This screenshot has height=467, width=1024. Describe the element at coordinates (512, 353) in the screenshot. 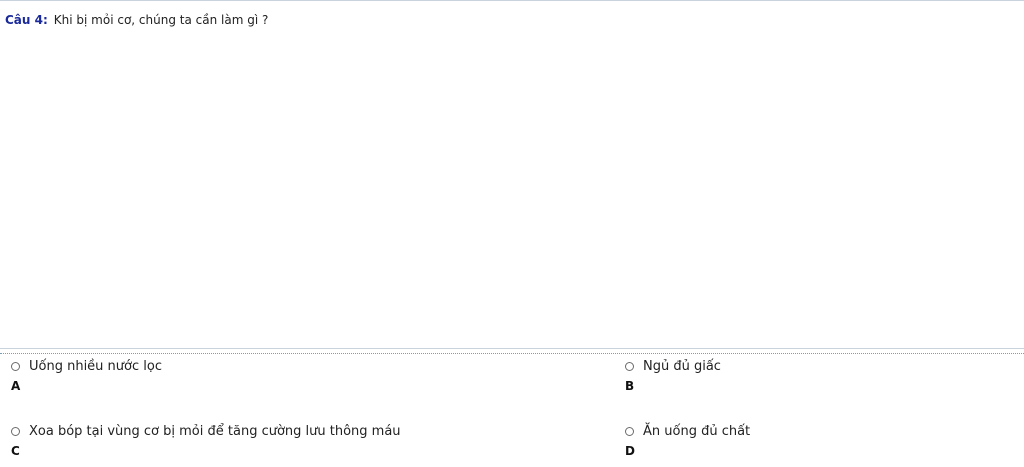

I see `options-divider` at that location.